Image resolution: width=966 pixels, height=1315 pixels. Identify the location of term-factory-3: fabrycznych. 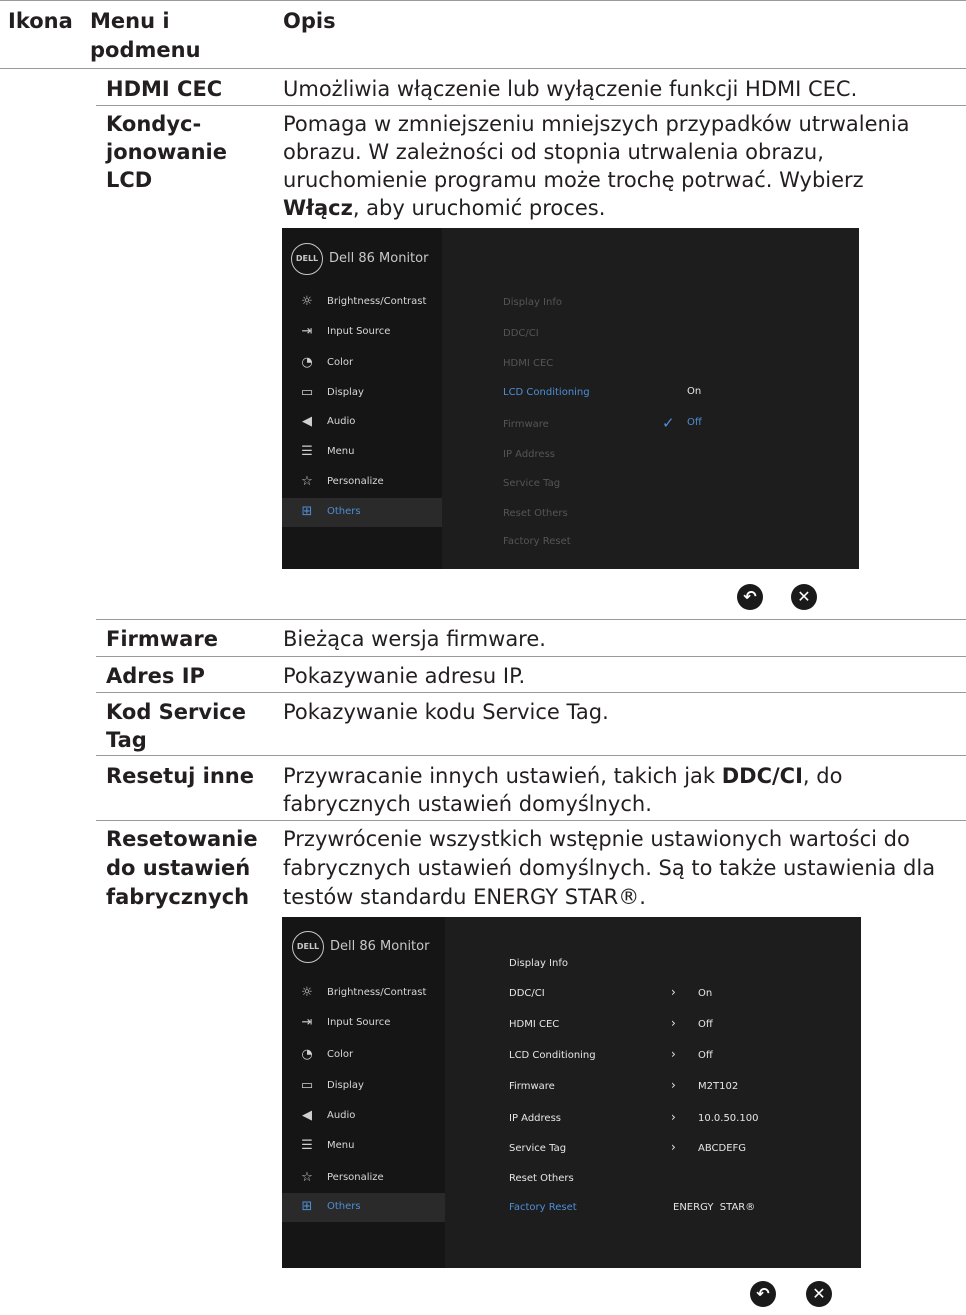
(178, 897).